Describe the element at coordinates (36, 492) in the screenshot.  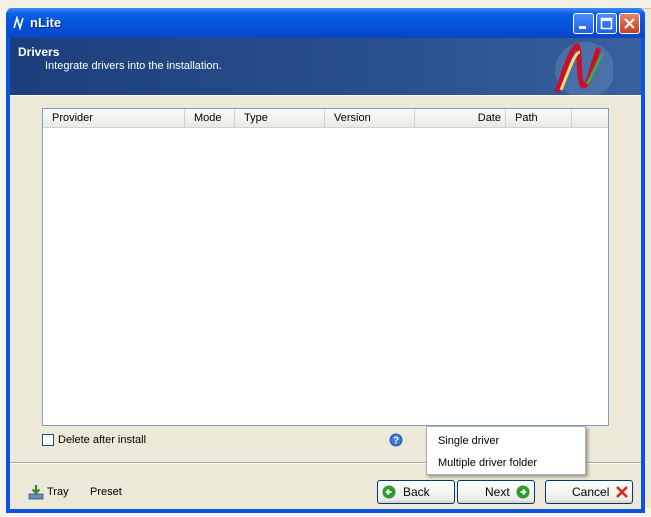
I see `tray-down-arrow-icon` at that location.